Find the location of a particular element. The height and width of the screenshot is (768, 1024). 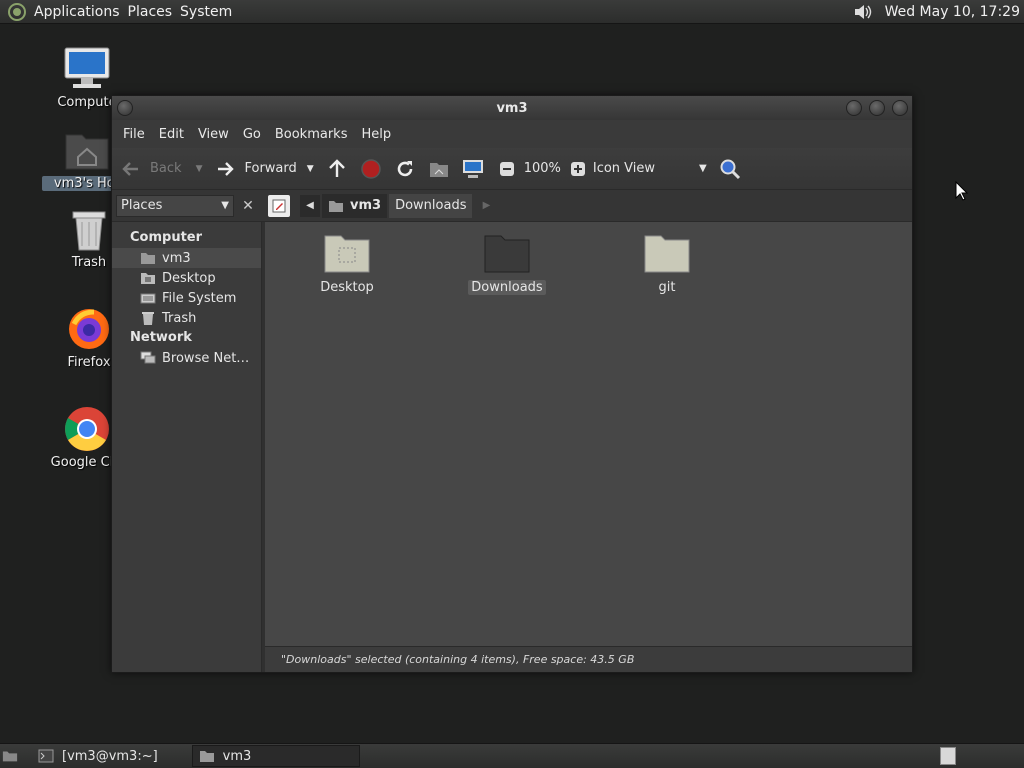

toolbar: Back ▼ Forward ▼ 100% Icon View ▼ is located at coordinates (512, 169).